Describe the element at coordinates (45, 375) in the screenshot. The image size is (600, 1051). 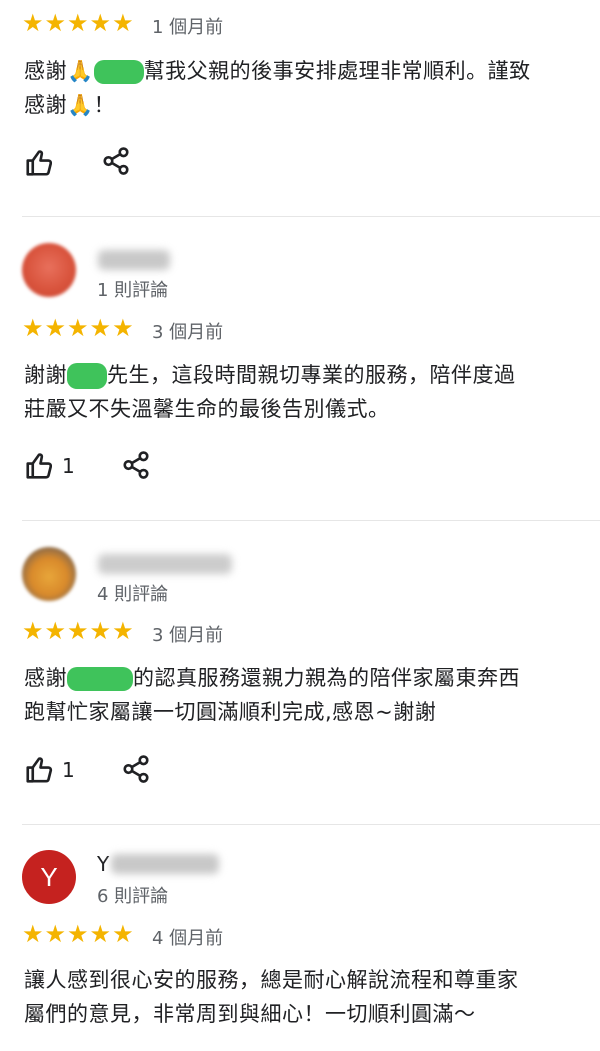
I see `review-text-segment: 謝謝` at that location.